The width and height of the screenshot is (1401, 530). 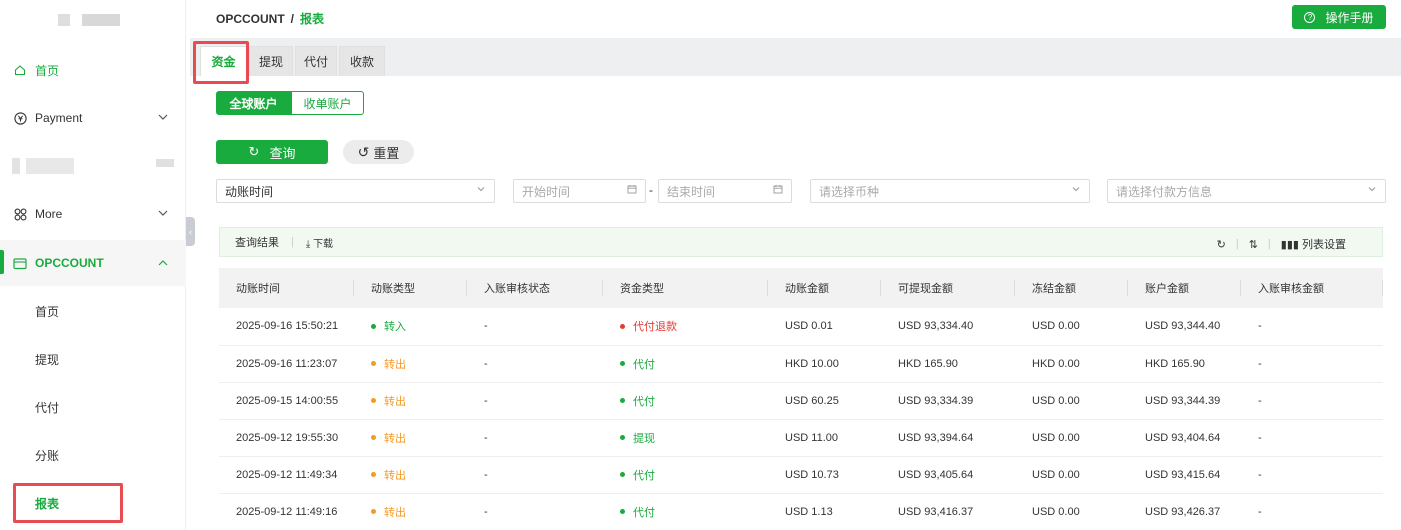 What do you see at coordinates (286, 511) in the screenshot?
I see `table-cell-time: 2025-09-12 11:49:16` at bounding box center [286, 511].